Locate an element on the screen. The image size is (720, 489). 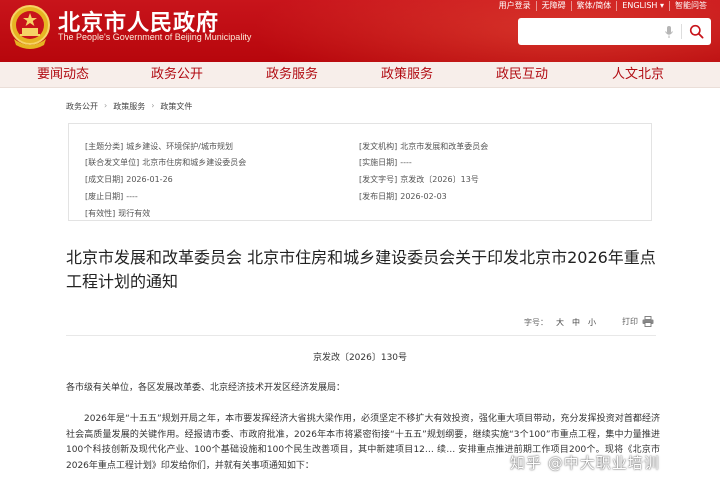
nav-item-interaction: 政民互动 is located at coordinates (522, 75).